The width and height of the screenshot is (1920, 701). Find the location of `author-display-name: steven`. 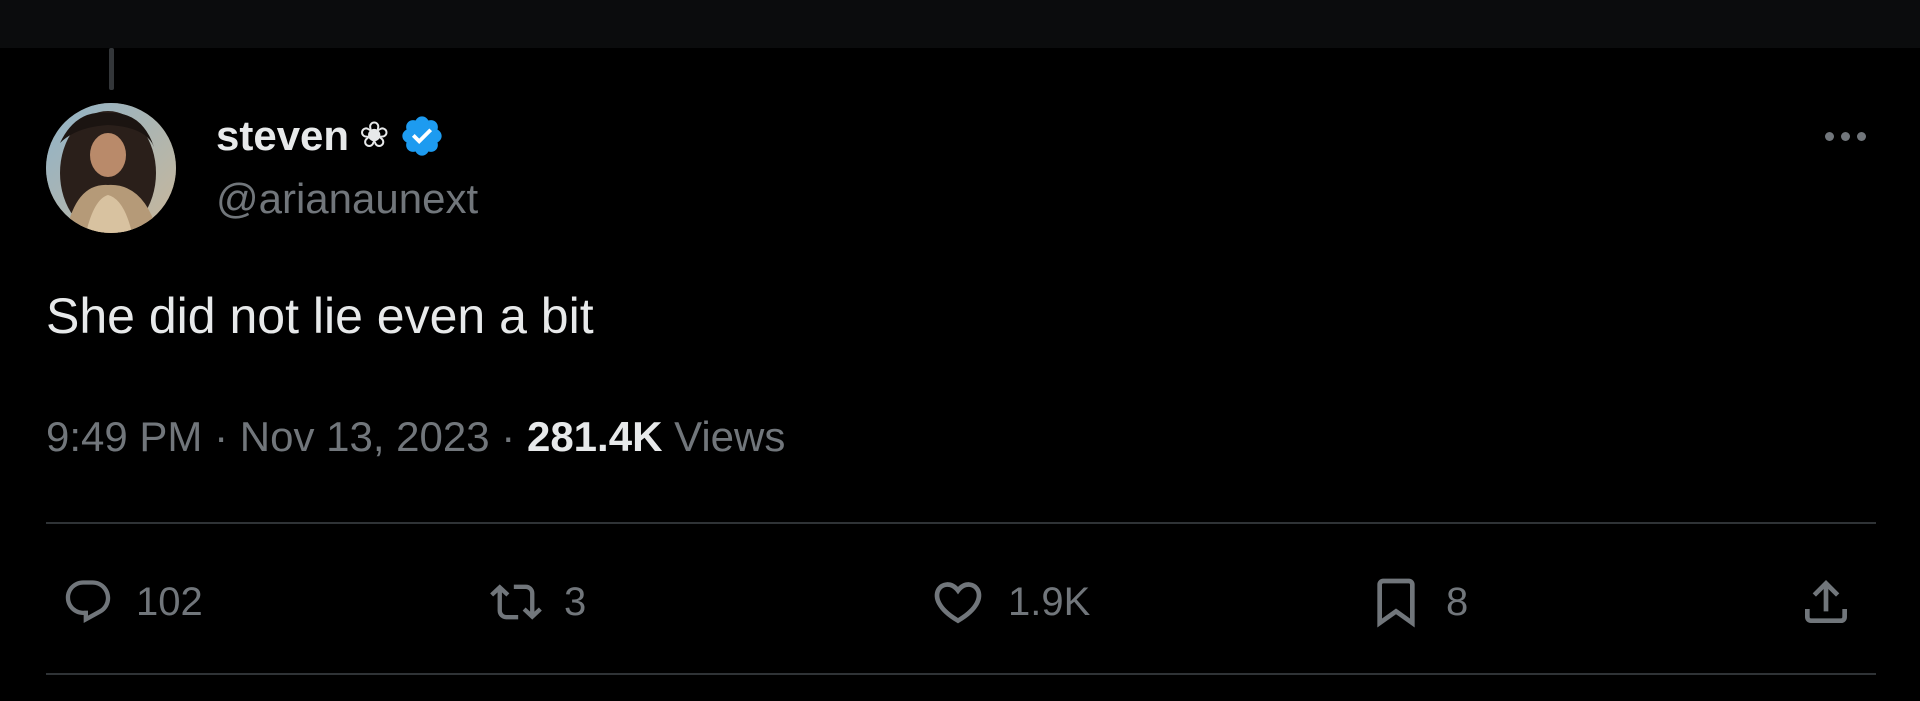

author-display-name: steven is located at coordinates (282, 136).